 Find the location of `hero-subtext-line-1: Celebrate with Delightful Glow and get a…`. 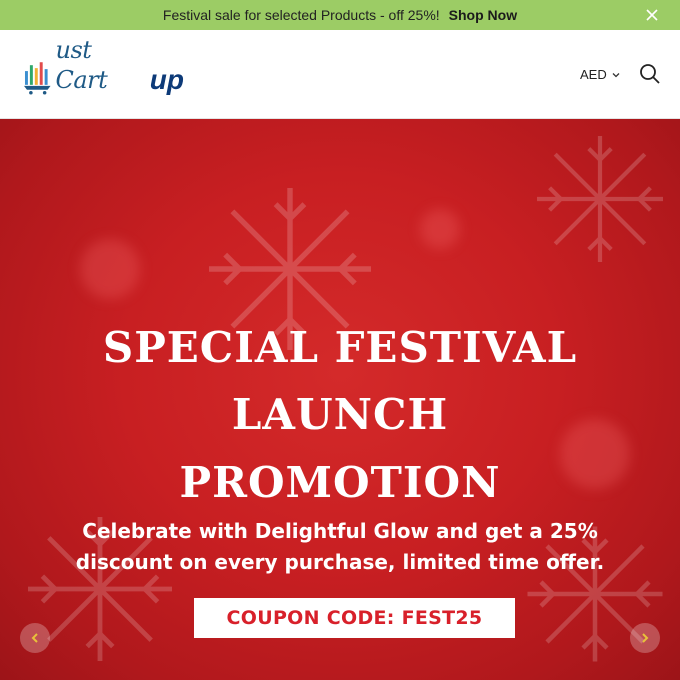

hero-subtext-line-1: Celebrate with Delightful Glow and get a… is located at coordinates (340, 531).